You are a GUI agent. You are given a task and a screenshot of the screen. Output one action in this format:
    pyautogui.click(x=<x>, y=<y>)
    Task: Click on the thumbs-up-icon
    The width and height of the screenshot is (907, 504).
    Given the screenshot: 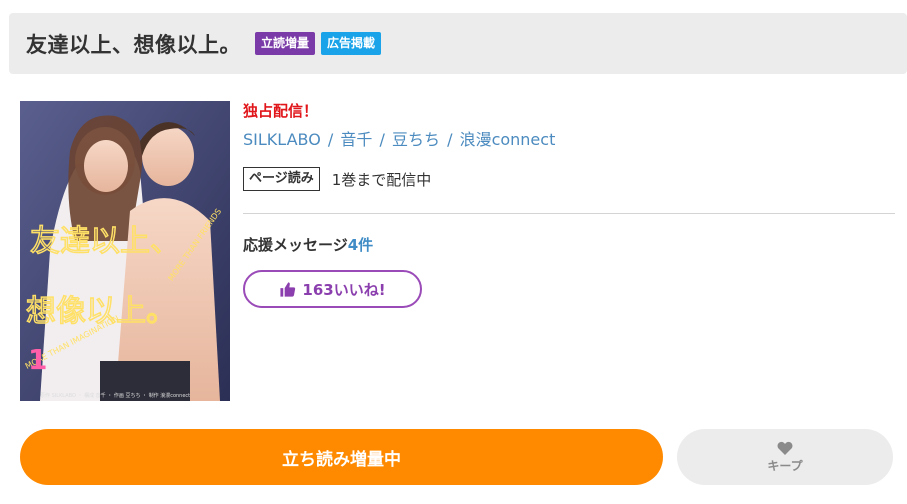 What is the action you would take?
    pyautogui.click(x=288, y=289)
    